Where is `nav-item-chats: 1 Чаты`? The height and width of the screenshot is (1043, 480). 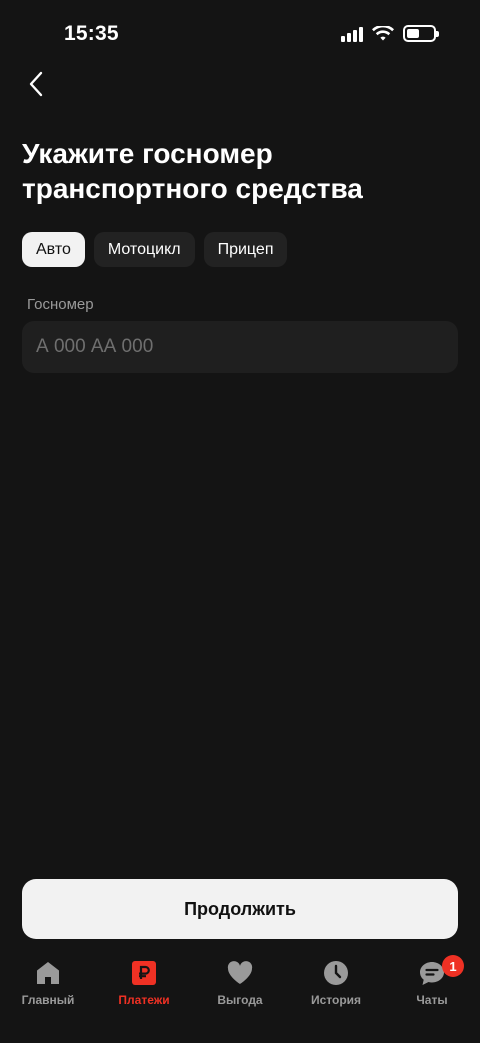
nav-item-chats: 1 Чаты is located at coordinates (432, 996).